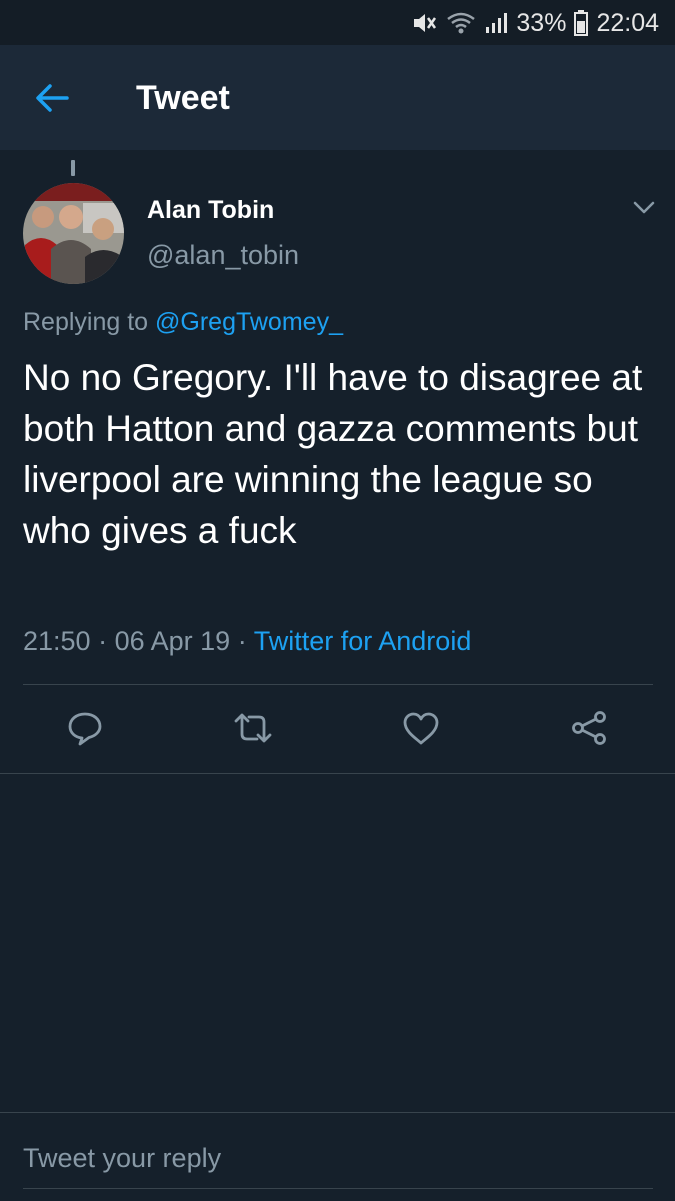 Image resolution: width=675 pixels, height=1201 pixels. What do you see at coordinates (57, 641) in the screenshot?
I see `tweet-time: 21:50` at bounding box center [57, 641].